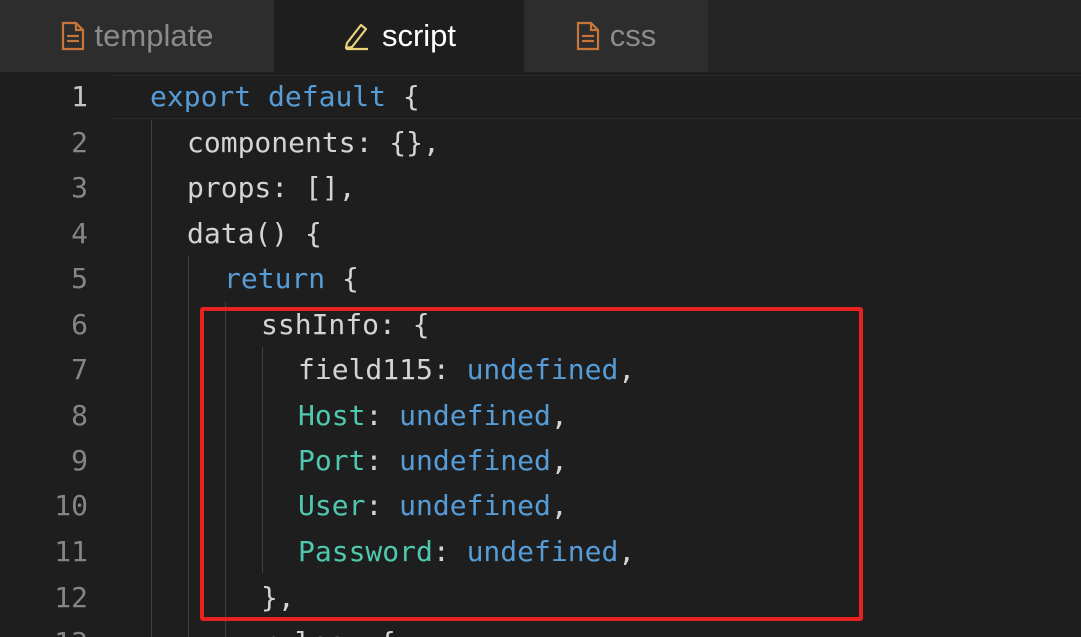  Describe the element at coordinates (79, 233) in the screenshot. I see `line-number: 4` at that location.